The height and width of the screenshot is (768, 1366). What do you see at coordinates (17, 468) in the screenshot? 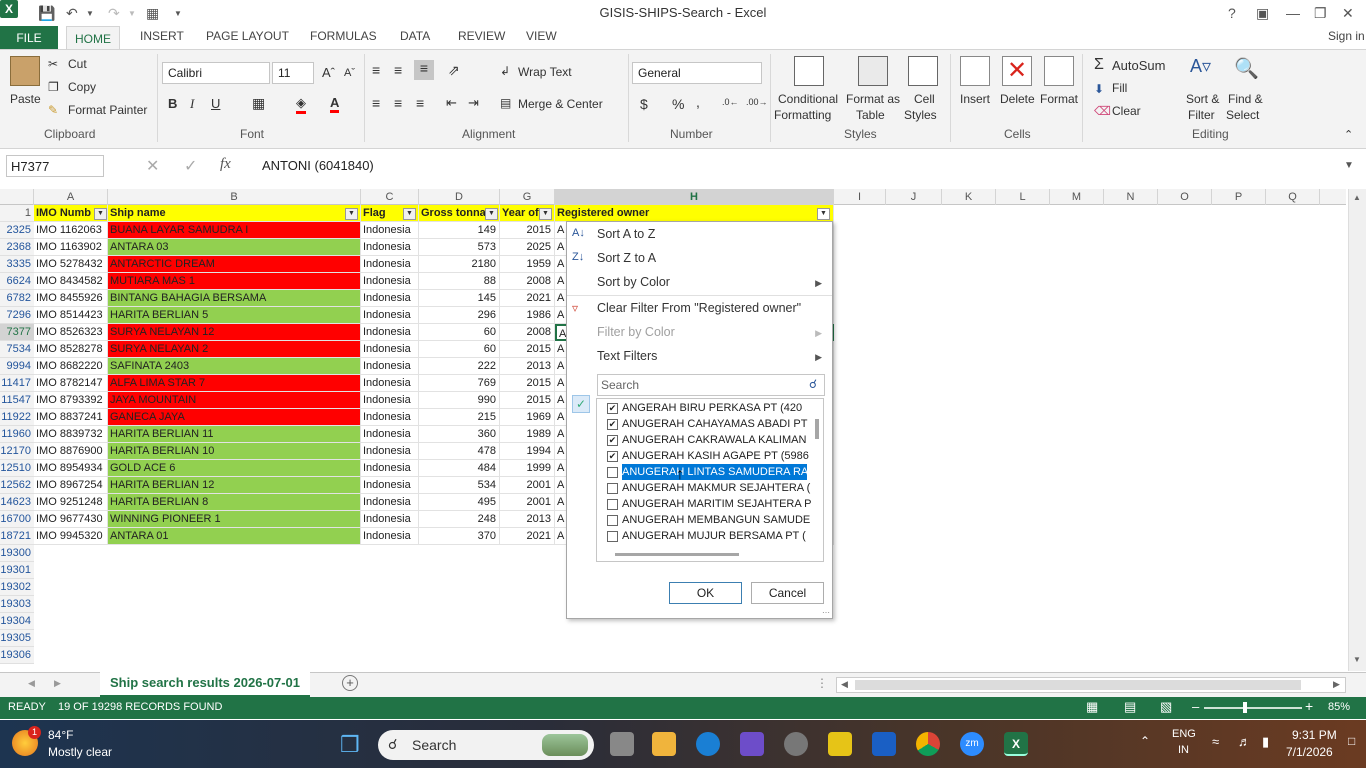
I see `row-header: 12510` at bounding box center [17, 468].